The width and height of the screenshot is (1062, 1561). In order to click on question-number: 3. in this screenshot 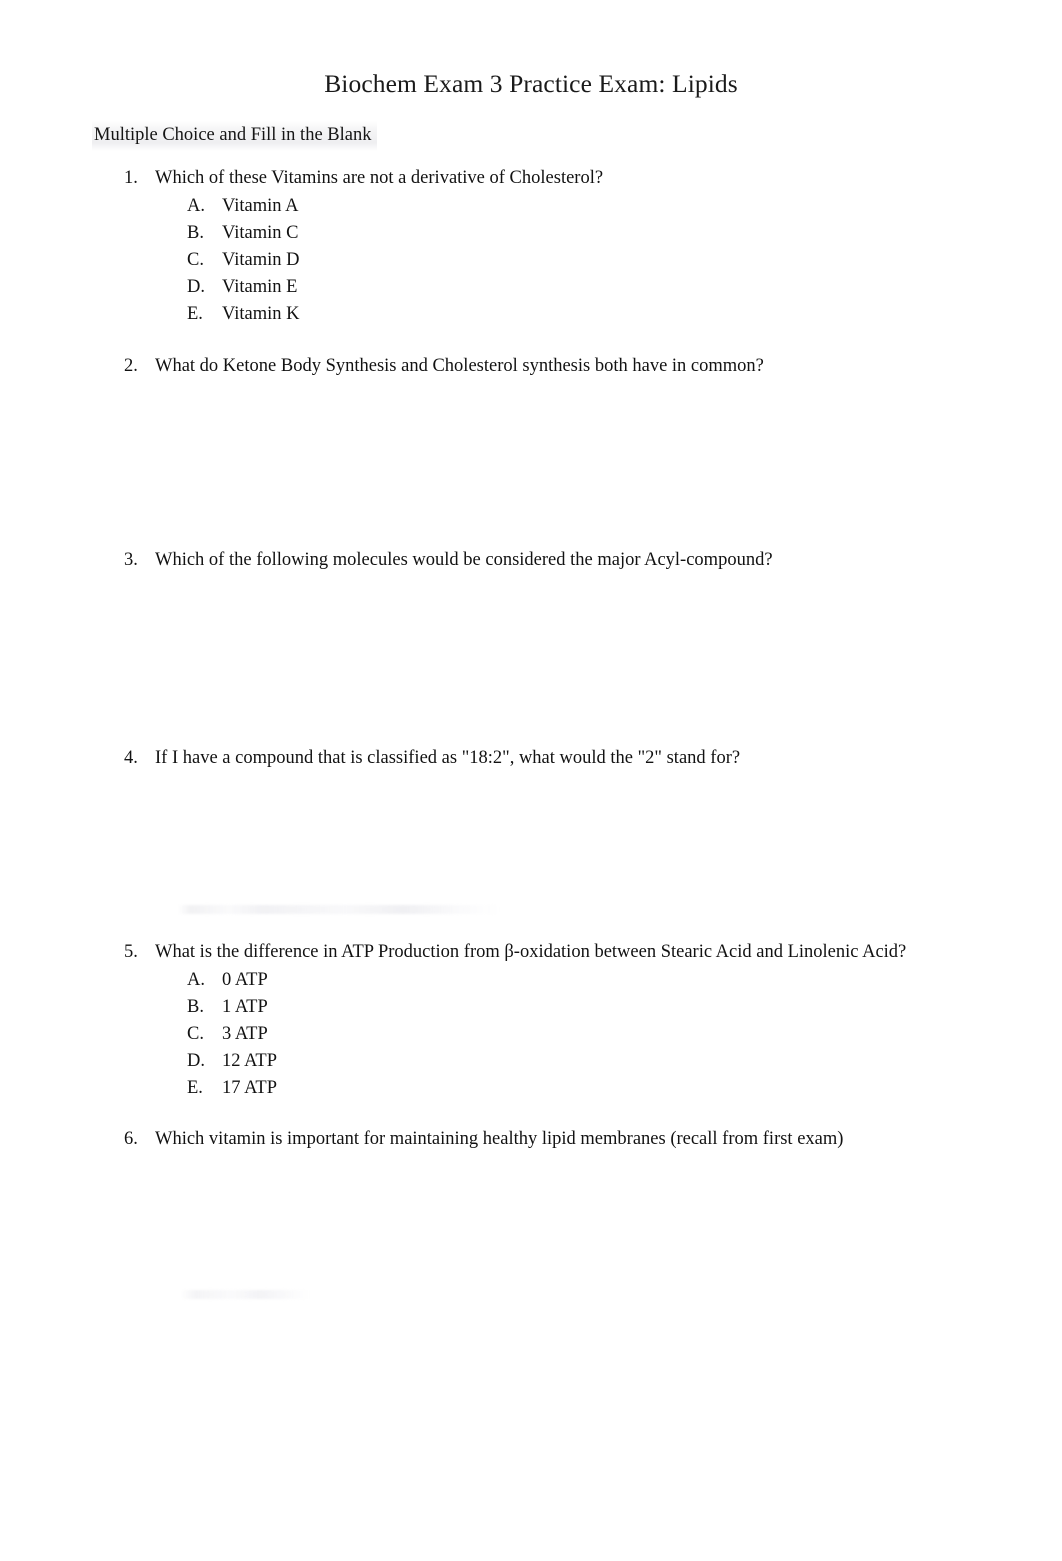, I will do `click(131, 560)`.